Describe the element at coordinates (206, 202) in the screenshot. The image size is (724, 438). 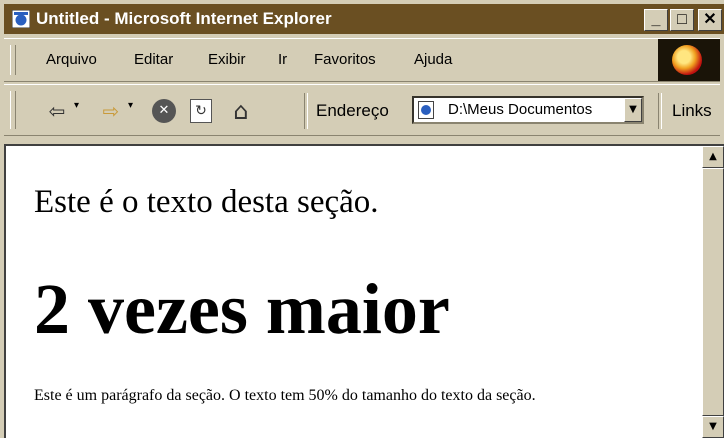
I see `section-text: Este é o texto desta seção.` at that location.